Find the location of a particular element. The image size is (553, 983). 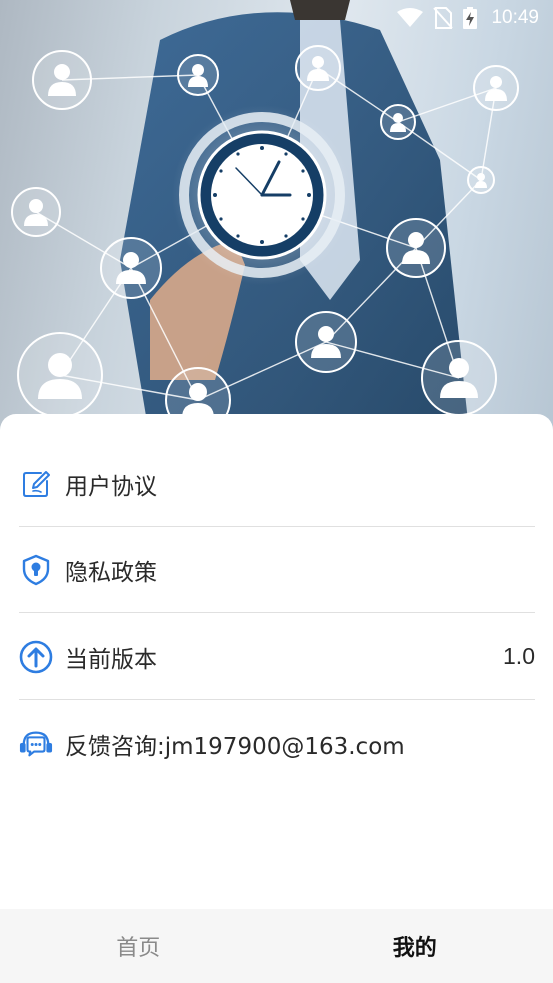

menu-item-current-version: 当前版本 1.0 is located at coordinates (277, 657).